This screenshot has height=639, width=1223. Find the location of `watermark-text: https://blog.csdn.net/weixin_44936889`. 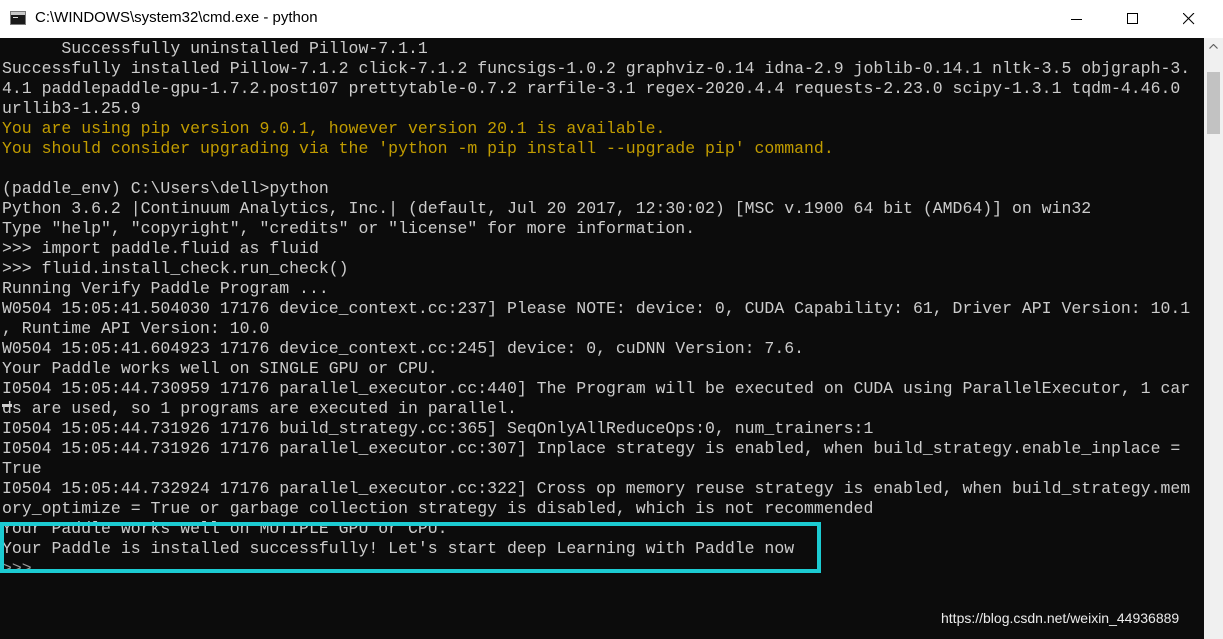

watermark-text: https://blog.csdn.net/weixin_44936889 is located at coordinates (1060, 618).